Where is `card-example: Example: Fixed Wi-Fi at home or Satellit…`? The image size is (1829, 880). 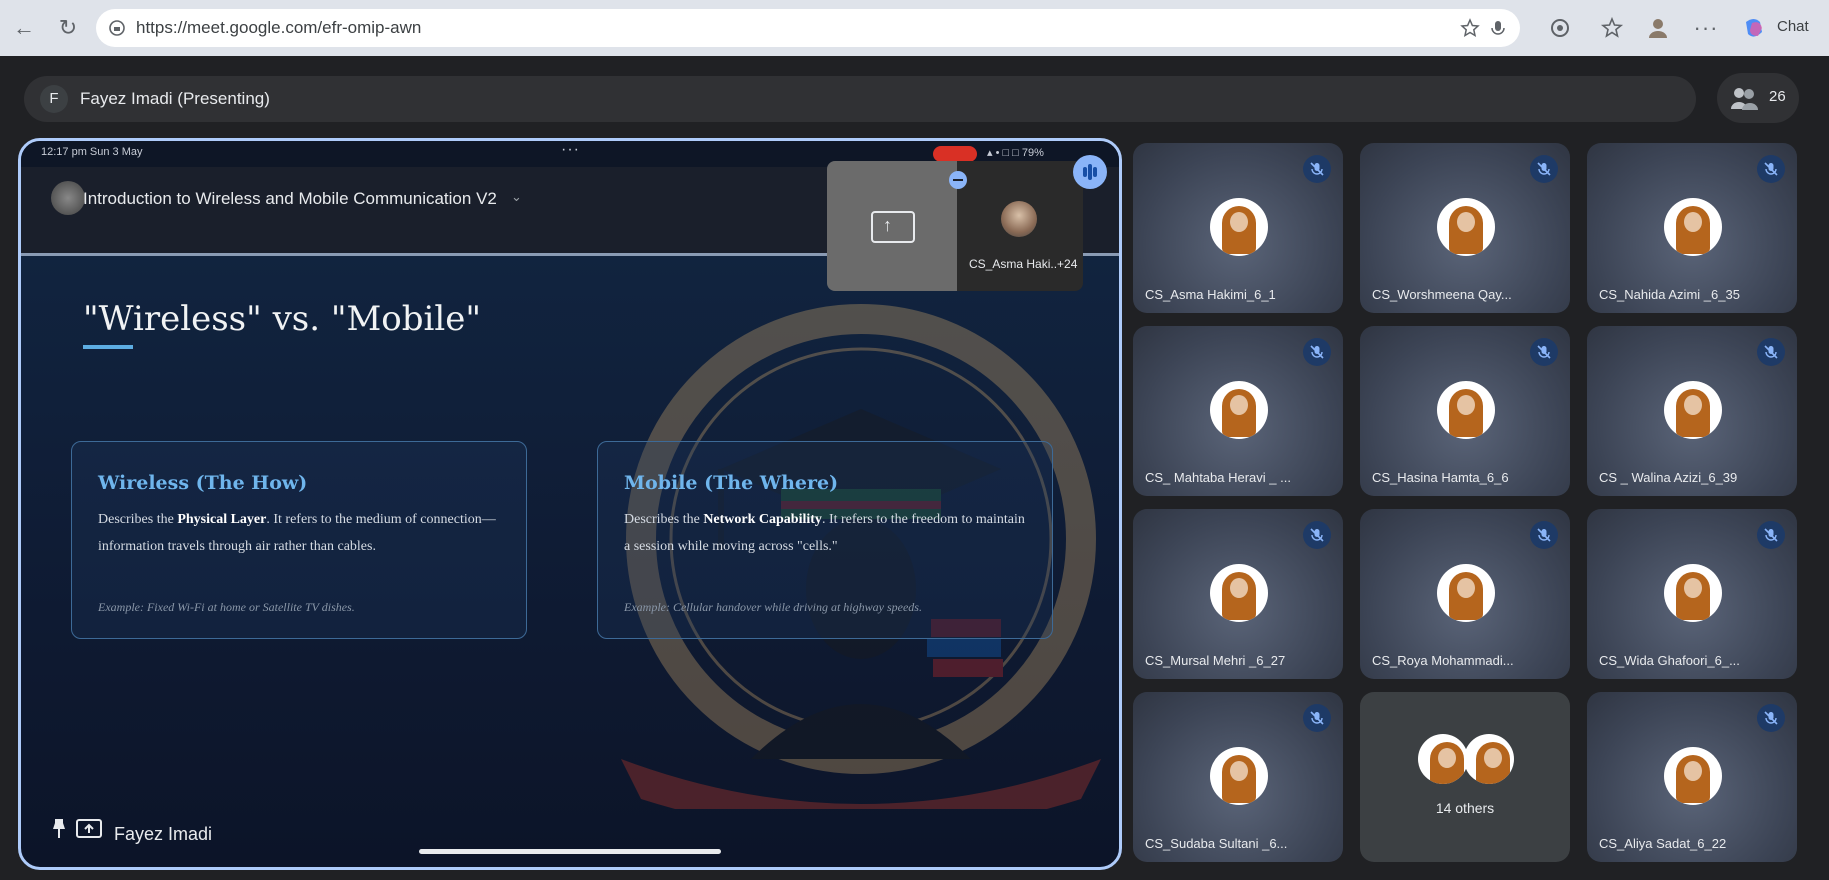 card-example: Example: Fixed Wi-Fi at home or Satellit… is located at coordinates (226, 607).